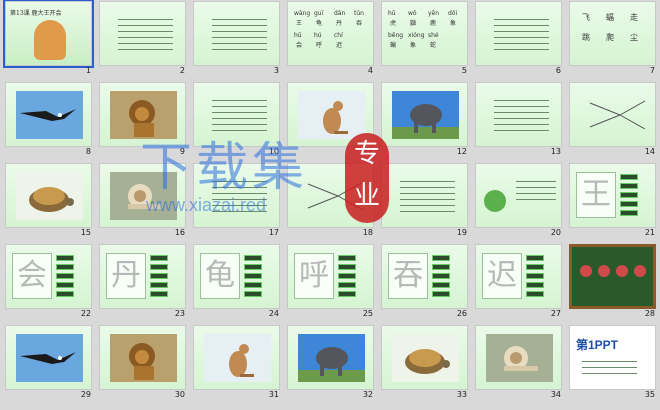 The width and height of the screenshot is (660, 410). What do you see at coordinates (597, 345) in the screenshot?
I see `brand-logo: 第1PPT` at bounding box center [597, 345].